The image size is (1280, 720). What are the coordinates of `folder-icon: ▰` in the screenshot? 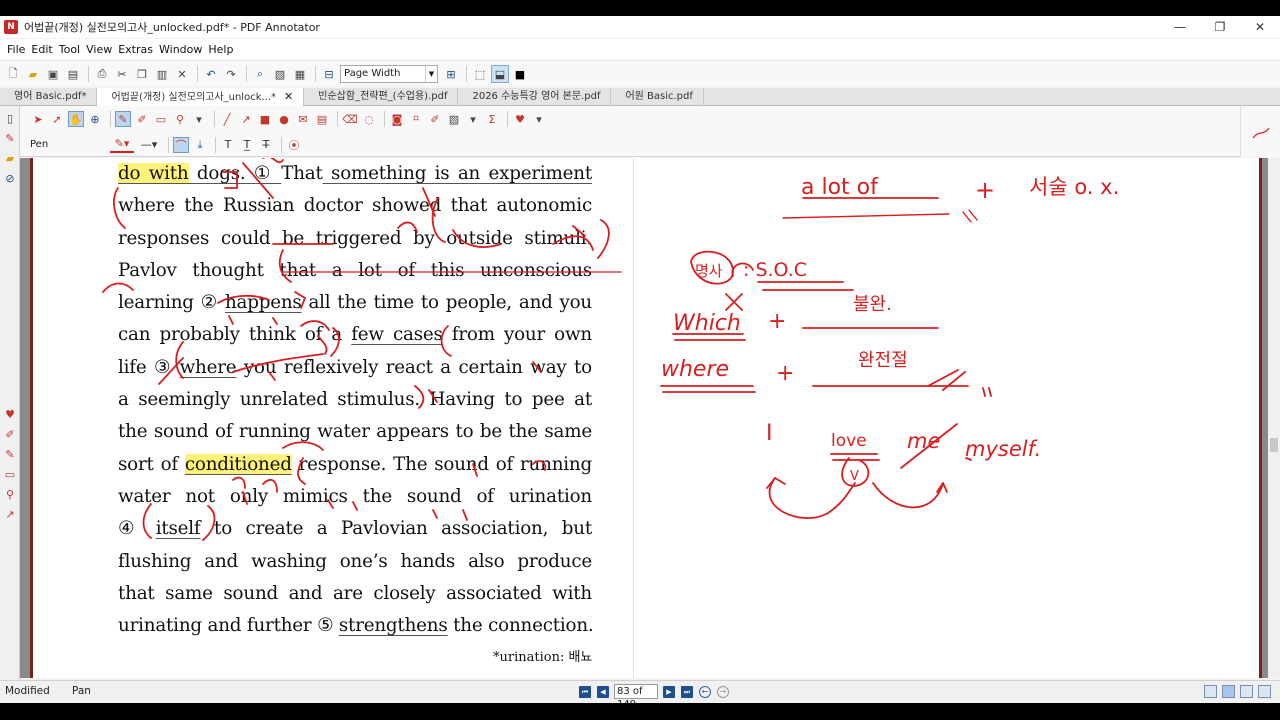 It's located at (10, 159).